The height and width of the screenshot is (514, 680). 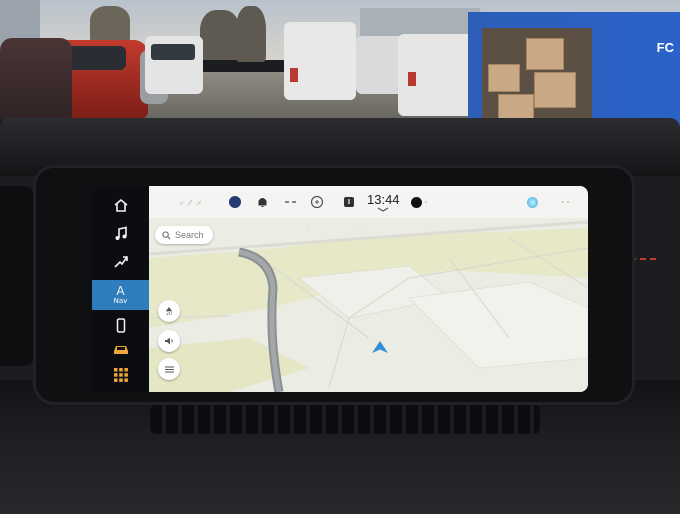 What do you see at coordinates (566, 202) in the screenshot?
I see `status-dots-icon` at bounding box center [566, 202].